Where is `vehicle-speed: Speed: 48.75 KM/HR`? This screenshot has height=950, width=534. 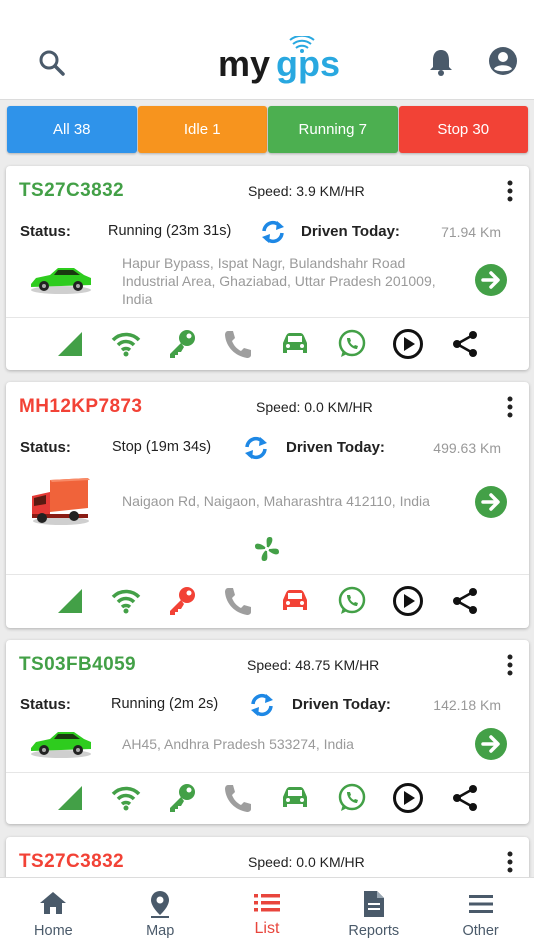
vehicle-speed: Speed: 48.75 KM/HR is located at coordinates (313, 665).